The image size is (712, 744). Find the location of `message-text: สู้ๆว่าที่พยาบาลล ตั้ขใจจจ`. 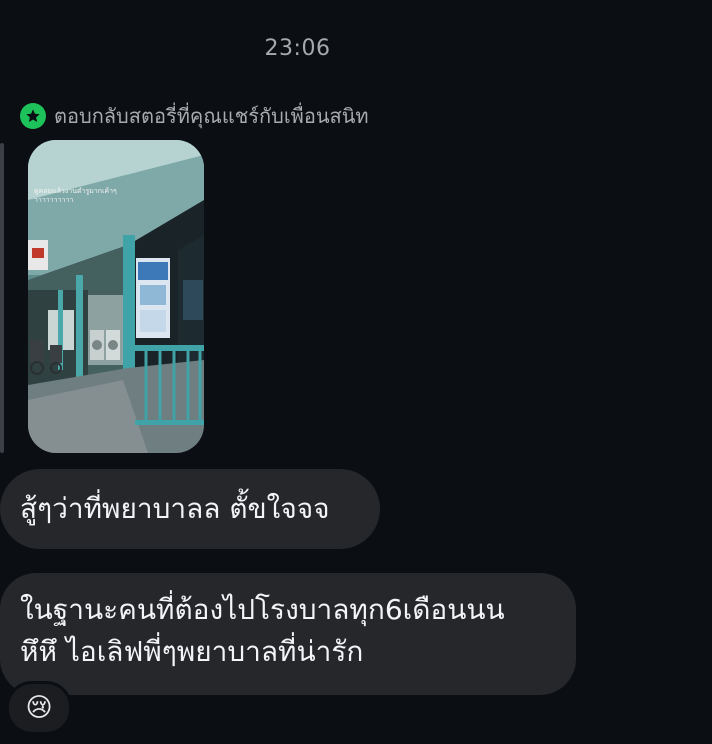

message-text: สู้ๆว่าที่พยาบาลล ตั้ขใจจจ is located at coordinates (175, 508).